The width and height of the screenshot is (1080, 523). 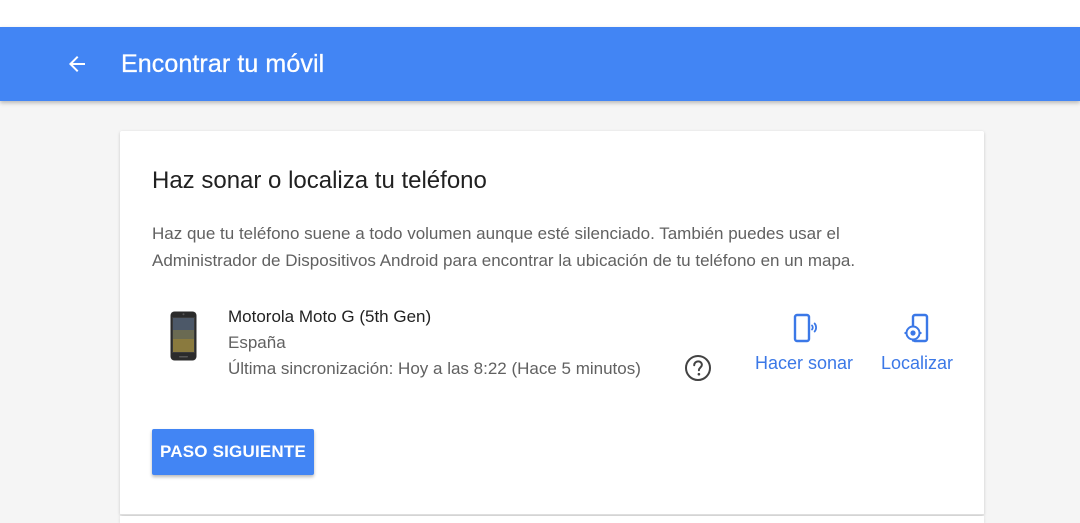 What do you see at coordinates (257, 342) in the screenshot?
I see `device-country: España` at bounding box center [257, 342].